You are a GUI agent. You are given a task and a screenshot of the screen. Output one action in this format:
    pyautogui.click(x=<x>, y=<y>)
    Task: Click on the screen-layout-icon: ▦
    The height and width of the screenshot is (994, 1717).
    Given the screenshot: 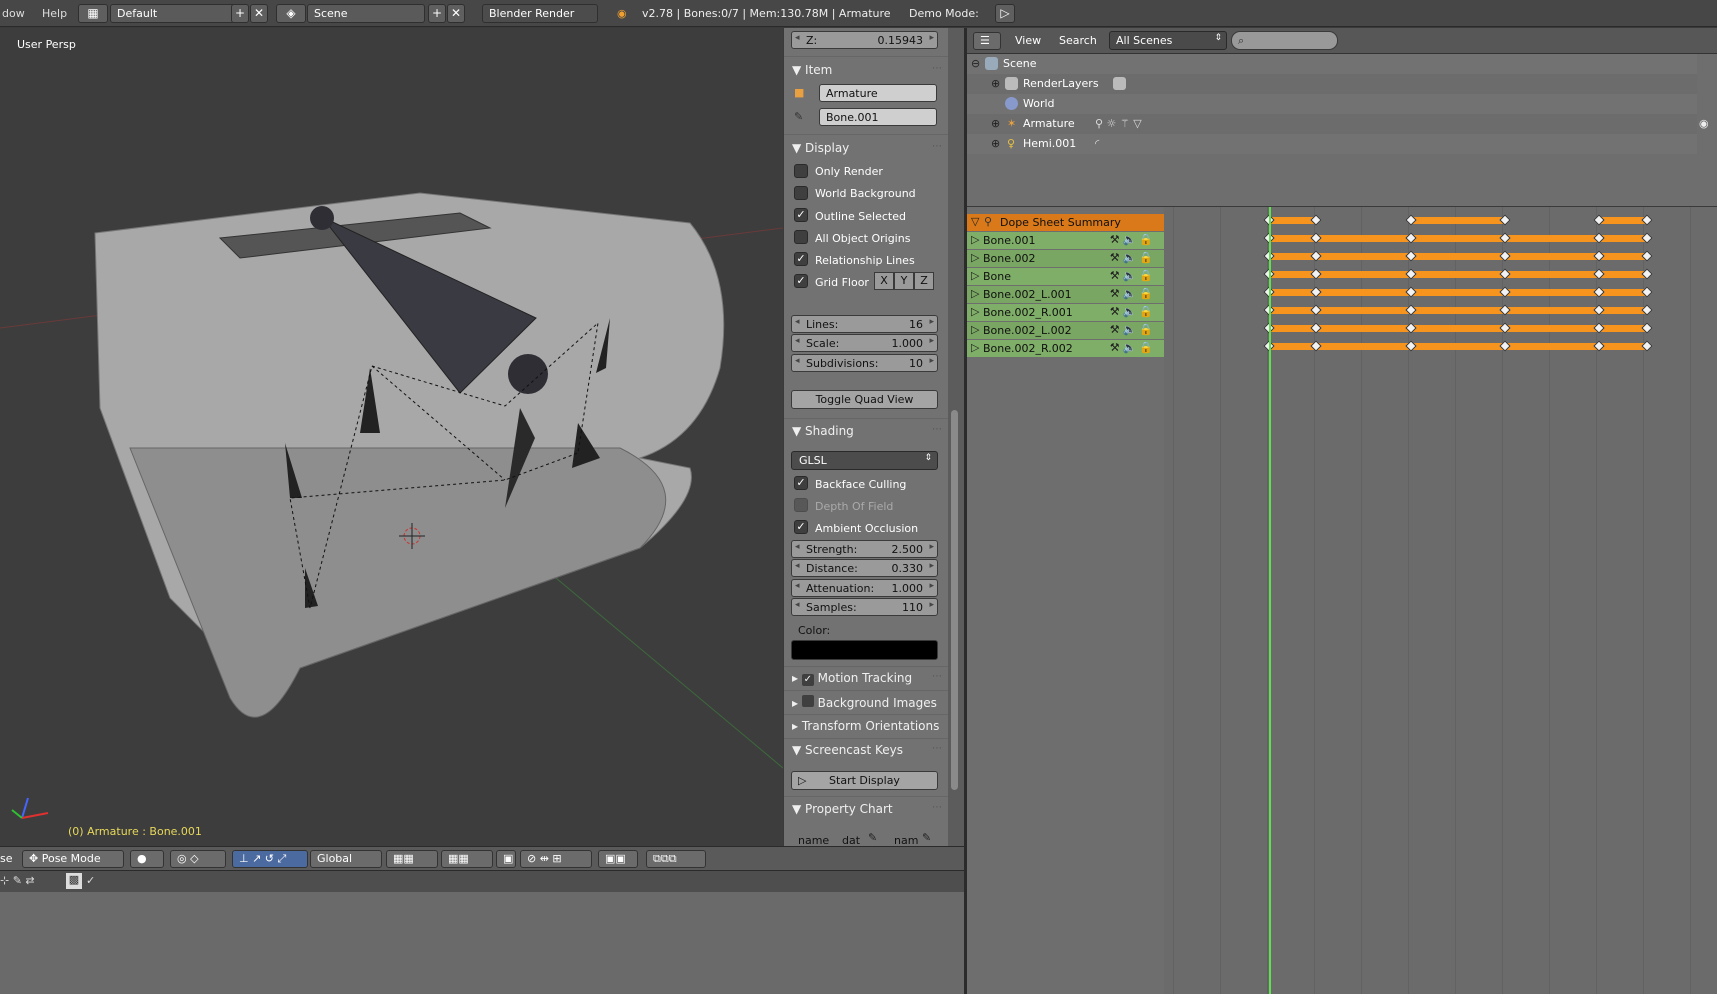 What is the action you would take?
    pyautogui.click(x=93, y=13)
    